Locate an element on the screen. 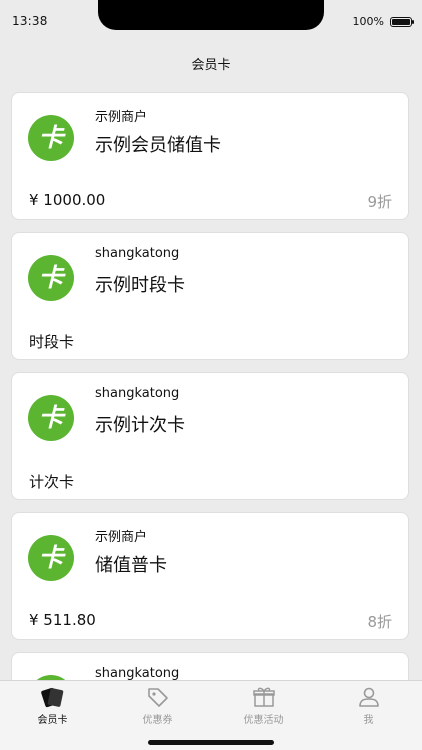  battery-icon is located at coordinates (402, 21).